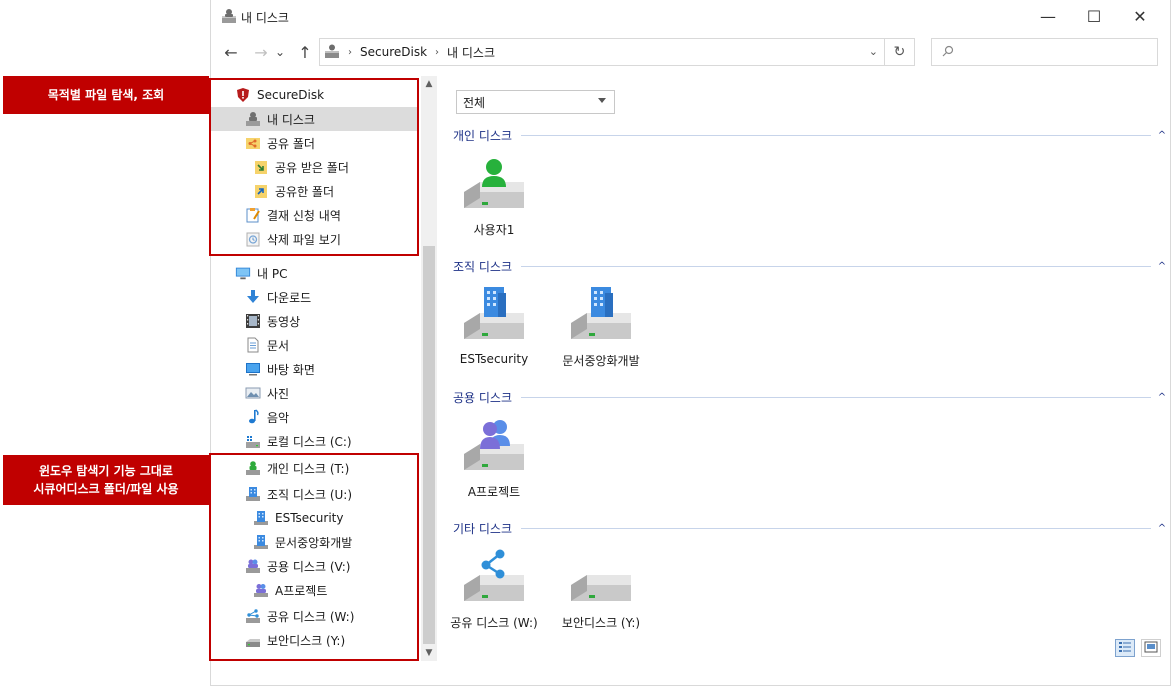  What do you see at coordinates (305, 52) in the screenshot?
I see `up-button: ↑` at bounding box center [305, 52].